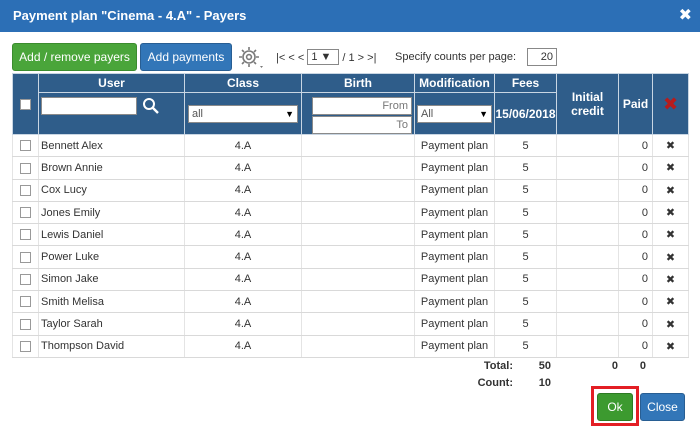 This screenshot has width=700, height=438. Describe the element at coordinates (454, 83) in the screenshot. I see `column-header-modification: Modification` at that location.